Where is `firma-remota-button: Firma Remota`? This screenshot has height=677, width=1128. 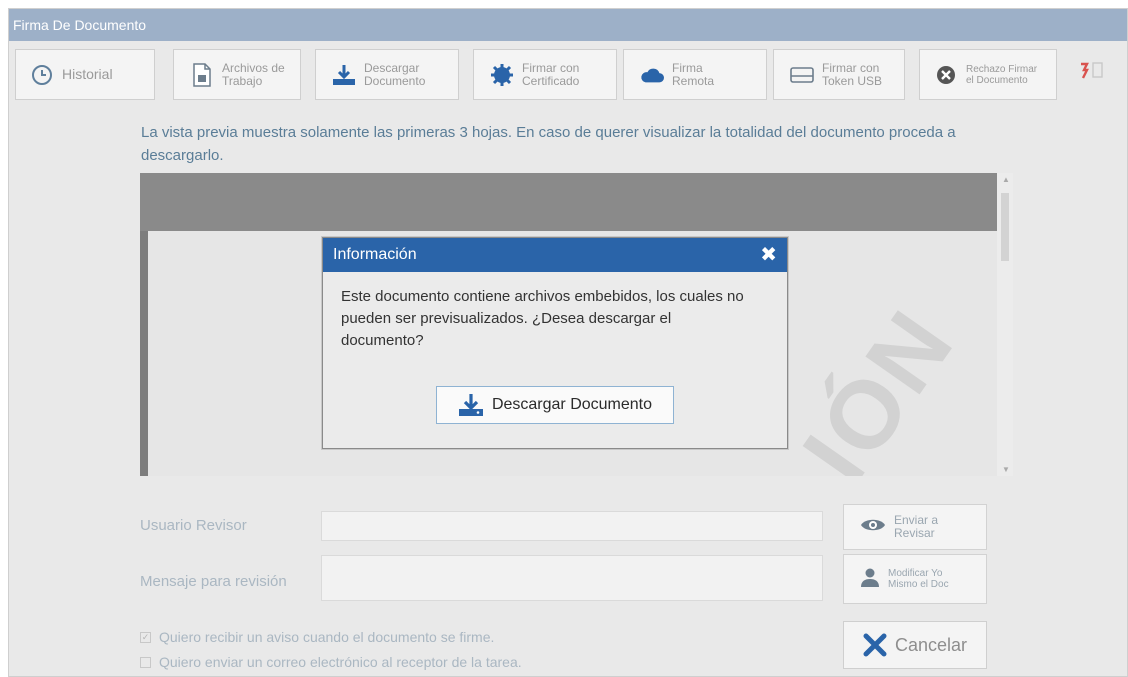
firma-remota-button: Firma Remota is located at coordinates (695, 74).